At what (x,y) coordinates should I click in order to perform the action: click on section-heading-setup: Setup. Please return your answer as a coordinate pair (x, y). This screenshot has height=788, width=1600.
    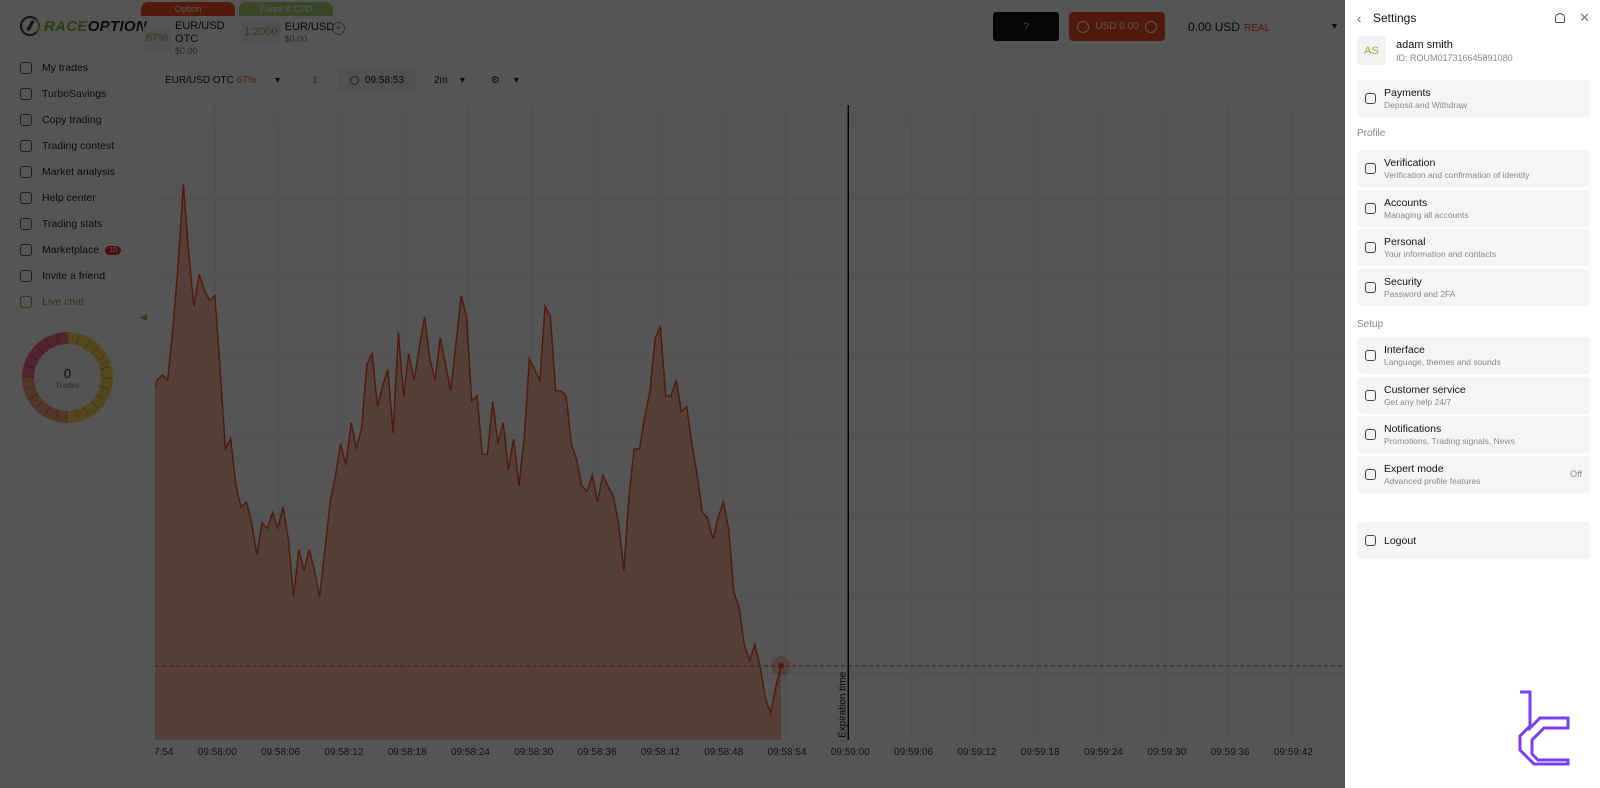
    Looking at the image, I should click on (1370, 324).